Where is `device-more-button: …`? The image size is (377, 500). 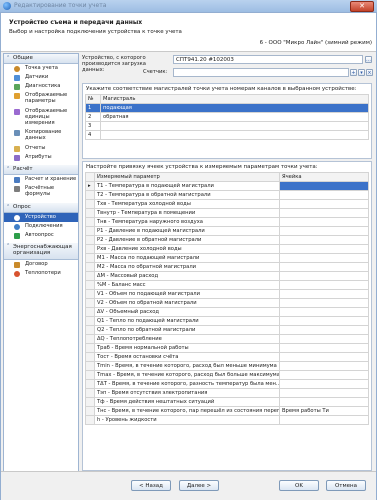 device-more-button: … is located at coordinates (368, 59).